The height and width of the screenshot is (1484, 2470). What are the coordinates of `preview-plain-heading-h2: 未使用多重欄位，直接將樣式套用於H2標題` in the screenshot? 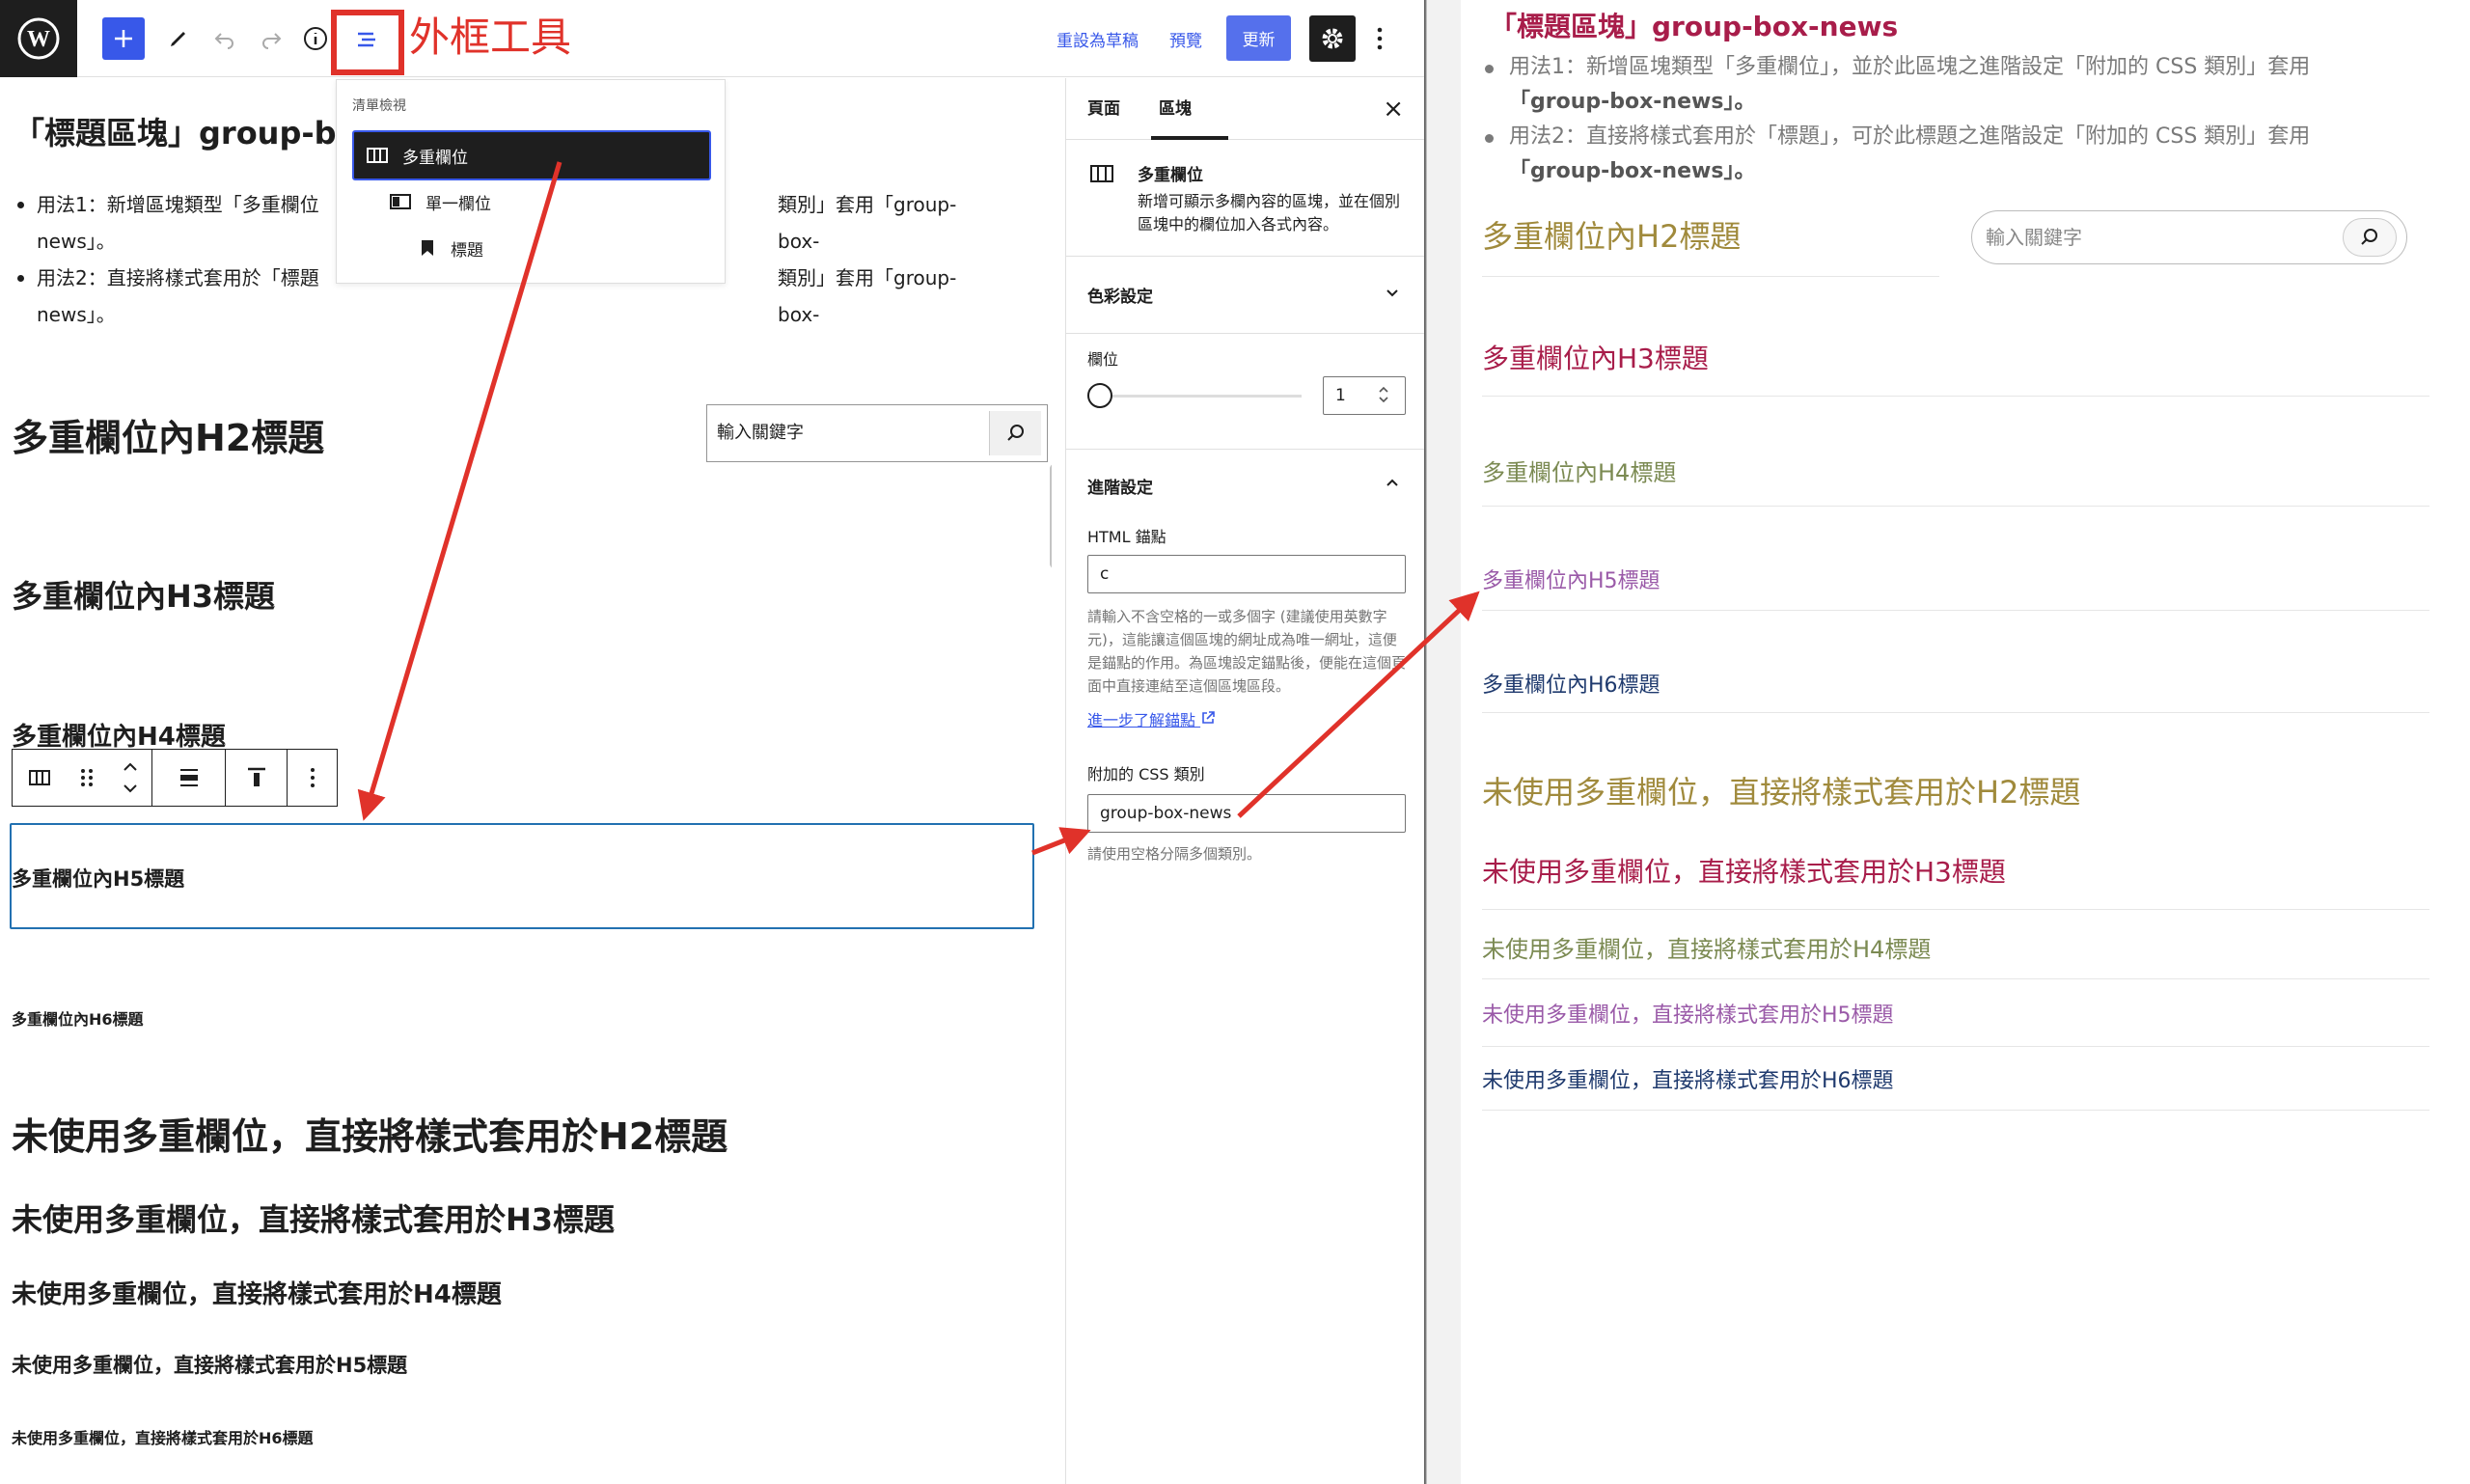 It's located at (1782, 792).